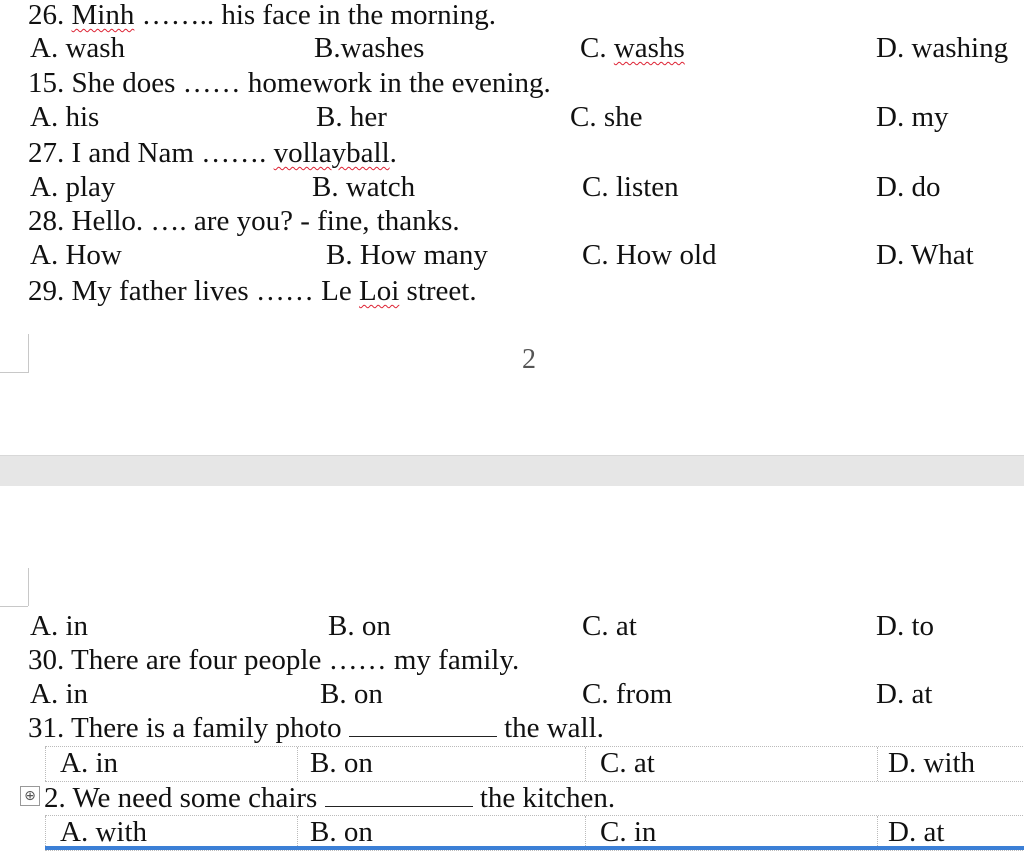 Image resolution: width=1024 pixels, height=851 pixels. Describe the element at coordinates (273, 660) in the screenshot. I see `question-30-stem: 30. There are four people …… my family.` at that location.